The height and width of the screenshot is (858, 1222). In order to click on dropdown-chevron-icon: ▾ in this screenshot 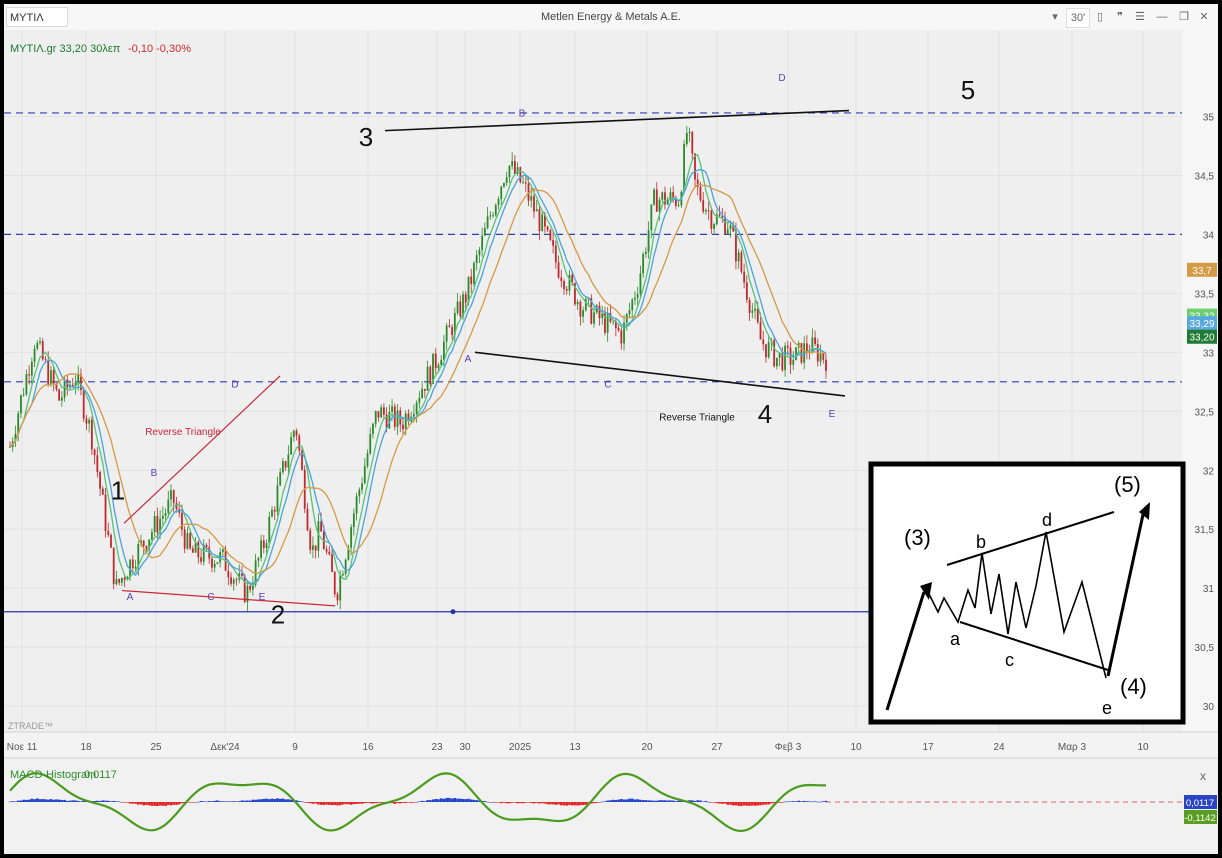, I will do `click(1055, 17)`.